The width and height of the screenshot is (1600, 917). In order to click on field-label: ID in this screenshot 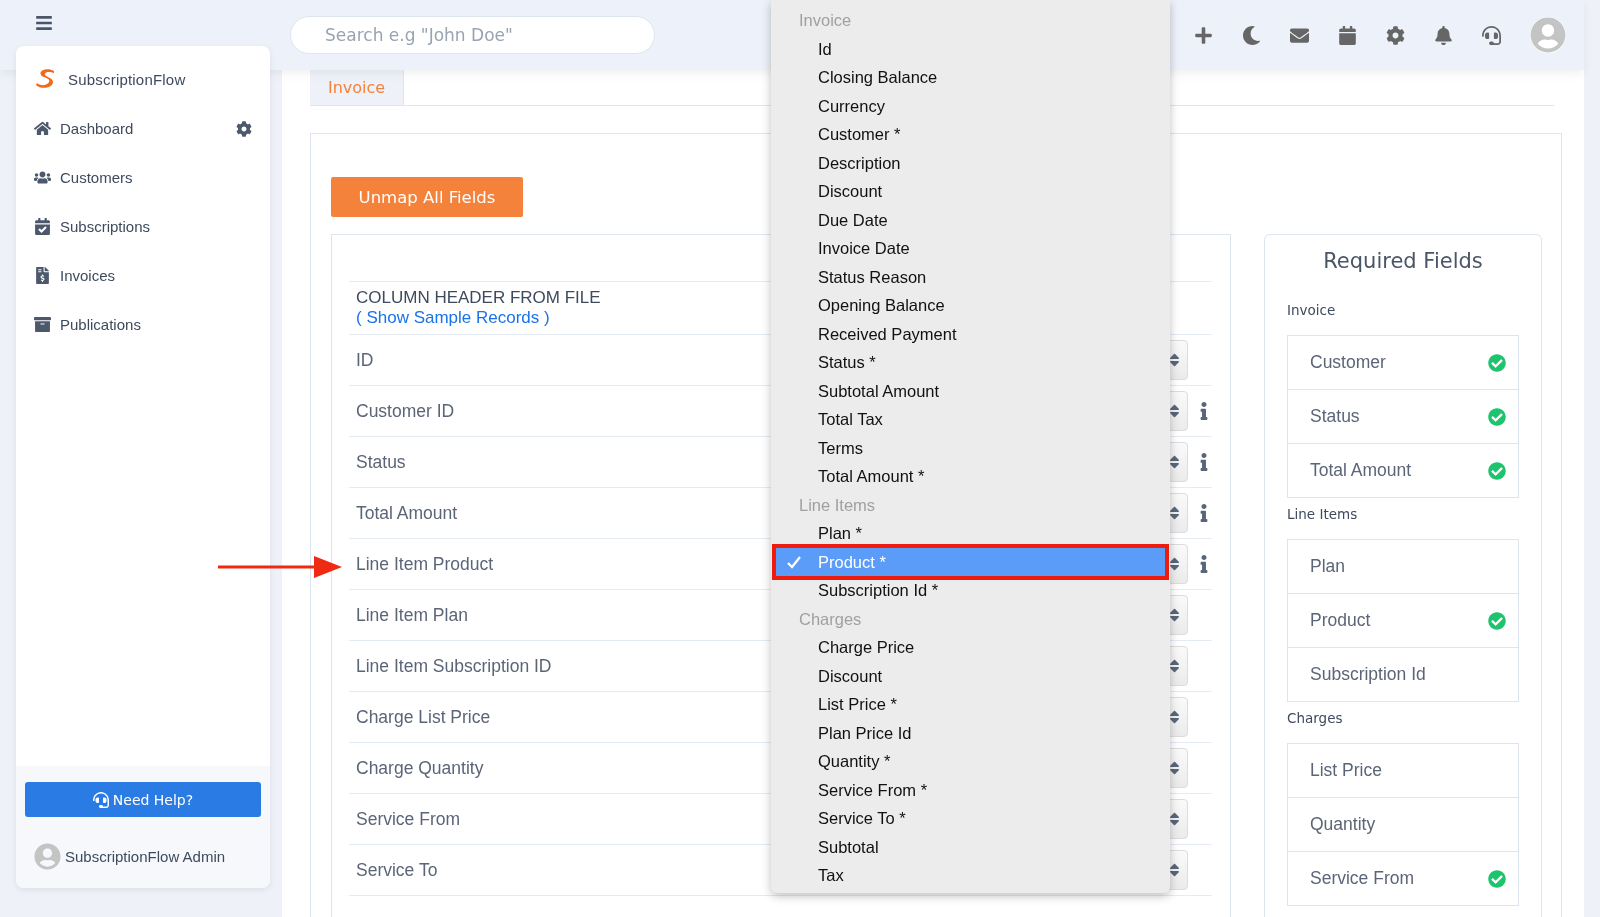, I will do `click(365, 360)`.